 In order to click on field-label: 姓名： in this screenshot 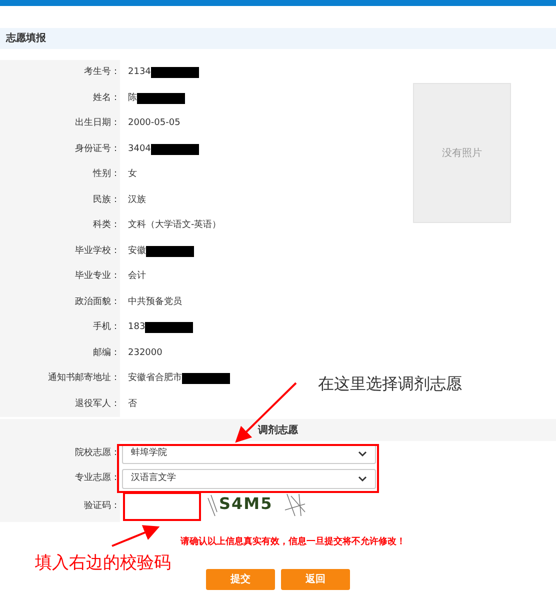, I will do `click(106, 98)`.